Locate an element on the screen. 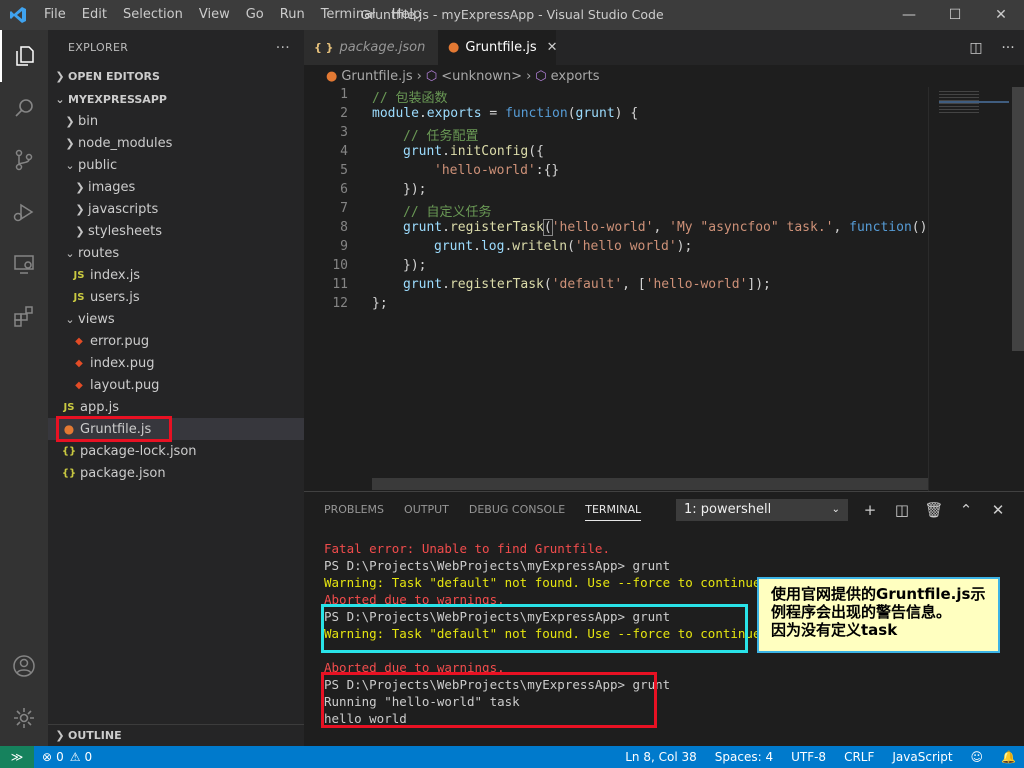 Image resolution: width=1024 pixels, height=768 pixels. tree-item-label: users.js is located at coordinates (115, 297).